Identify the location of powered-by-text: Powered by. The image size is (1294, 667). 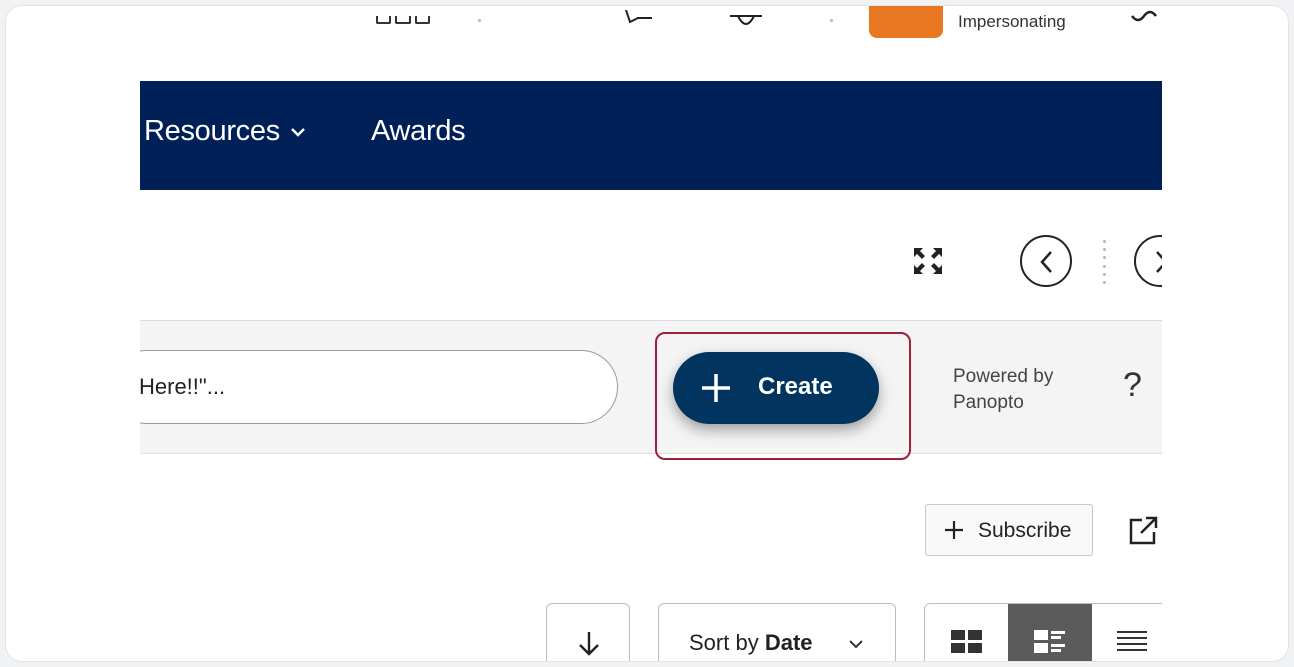
(1003, 376).